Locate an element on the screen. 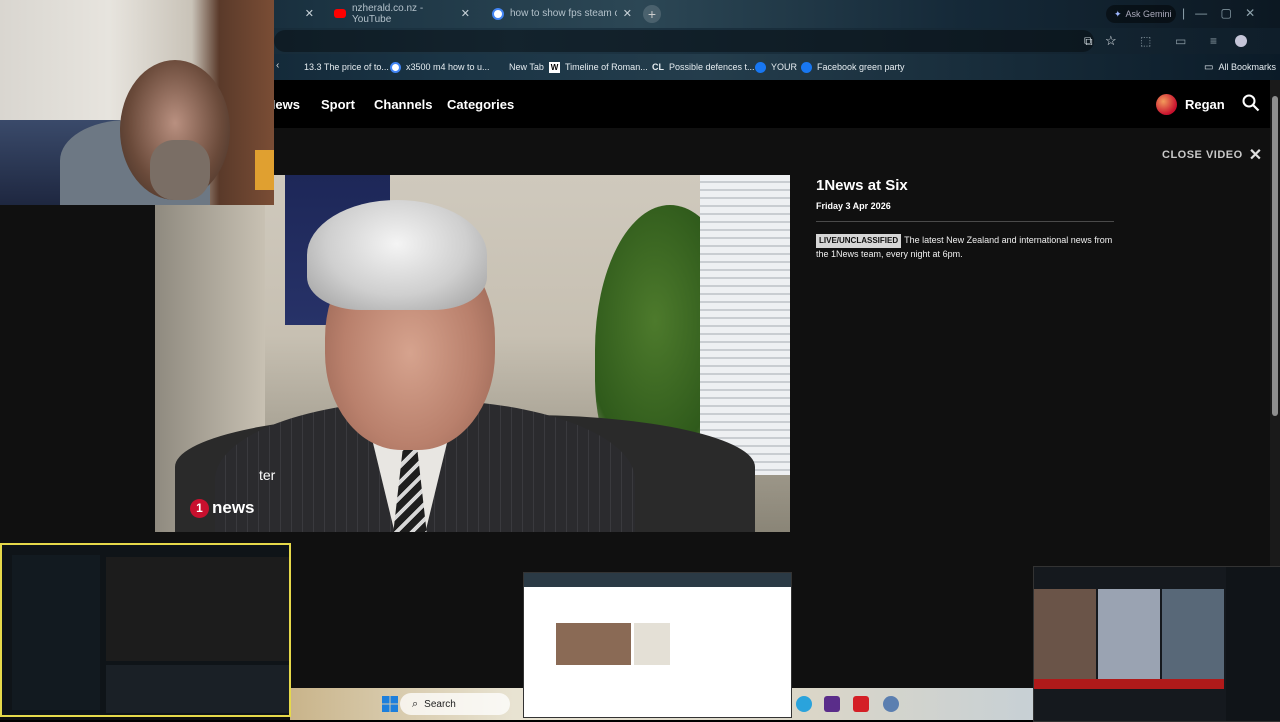 The height and width of the screenshot is (722, 1280). ask-gemini-label: Ask Gemini is located at coordinates (1148, 14).